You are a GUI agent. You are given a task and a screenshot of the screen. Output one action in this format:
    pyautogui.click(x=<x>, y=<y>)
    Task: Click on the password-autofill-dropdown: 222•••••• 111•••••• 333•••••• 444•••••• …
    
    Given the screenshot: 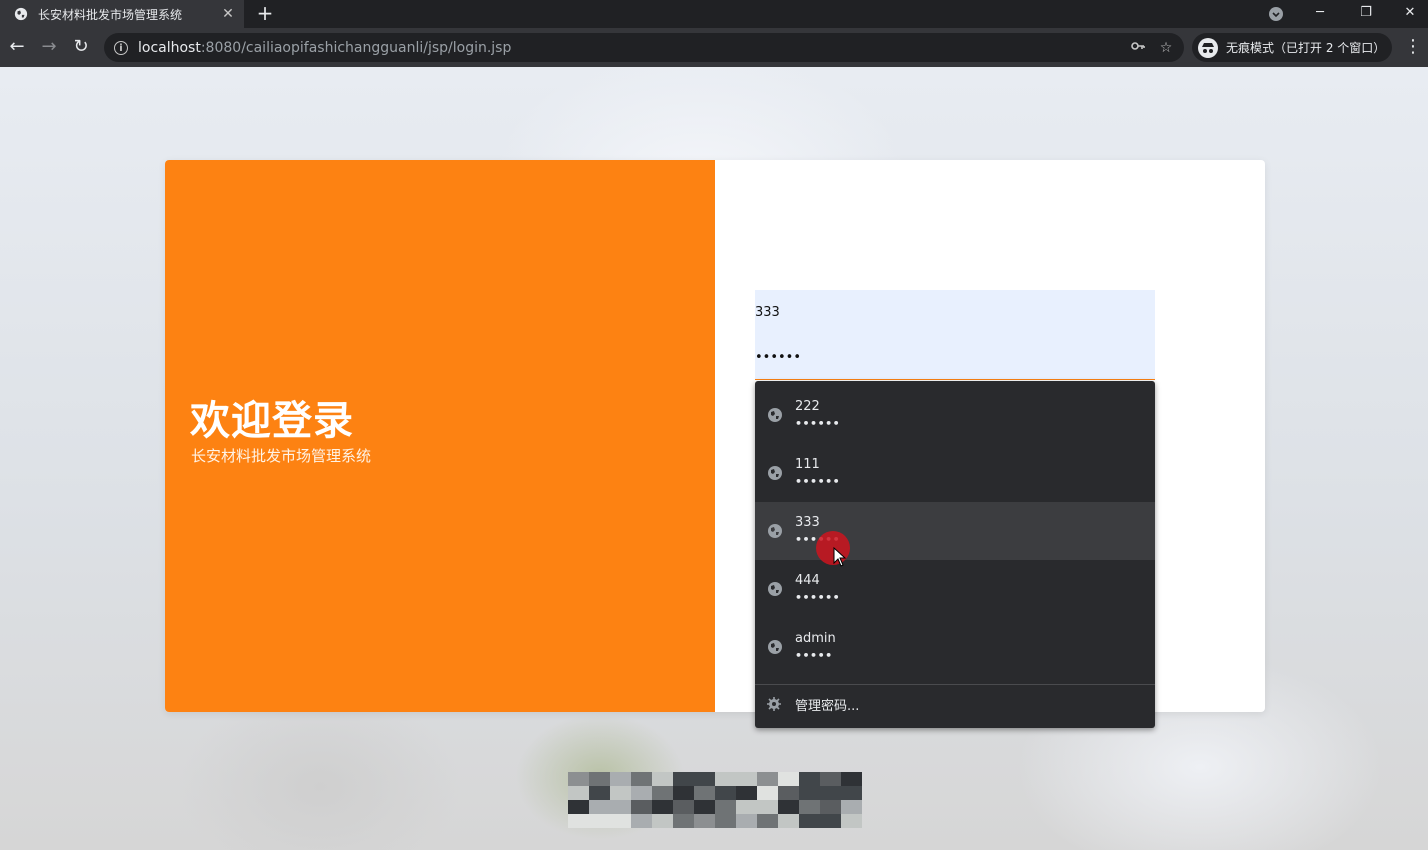 What is the action you would take?
    pyautogui.click(x=955, y=554)
    